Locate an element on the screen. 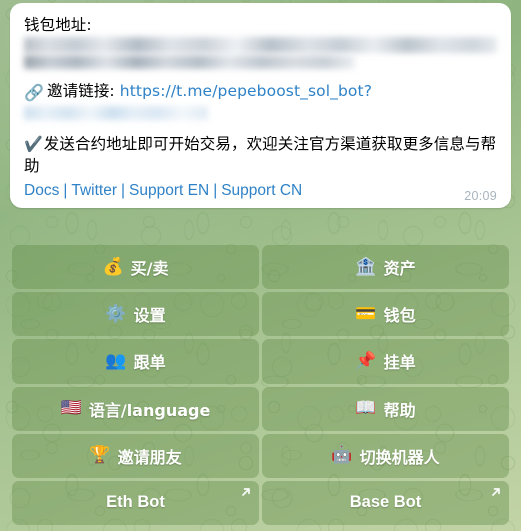 The width and height of the screenshot is (521, 531). notice-row: ✔️发送合约地址即可开始交易，欢迎关注官方渠道获取更多信息与帮助 is located at coordinates (260, 155).